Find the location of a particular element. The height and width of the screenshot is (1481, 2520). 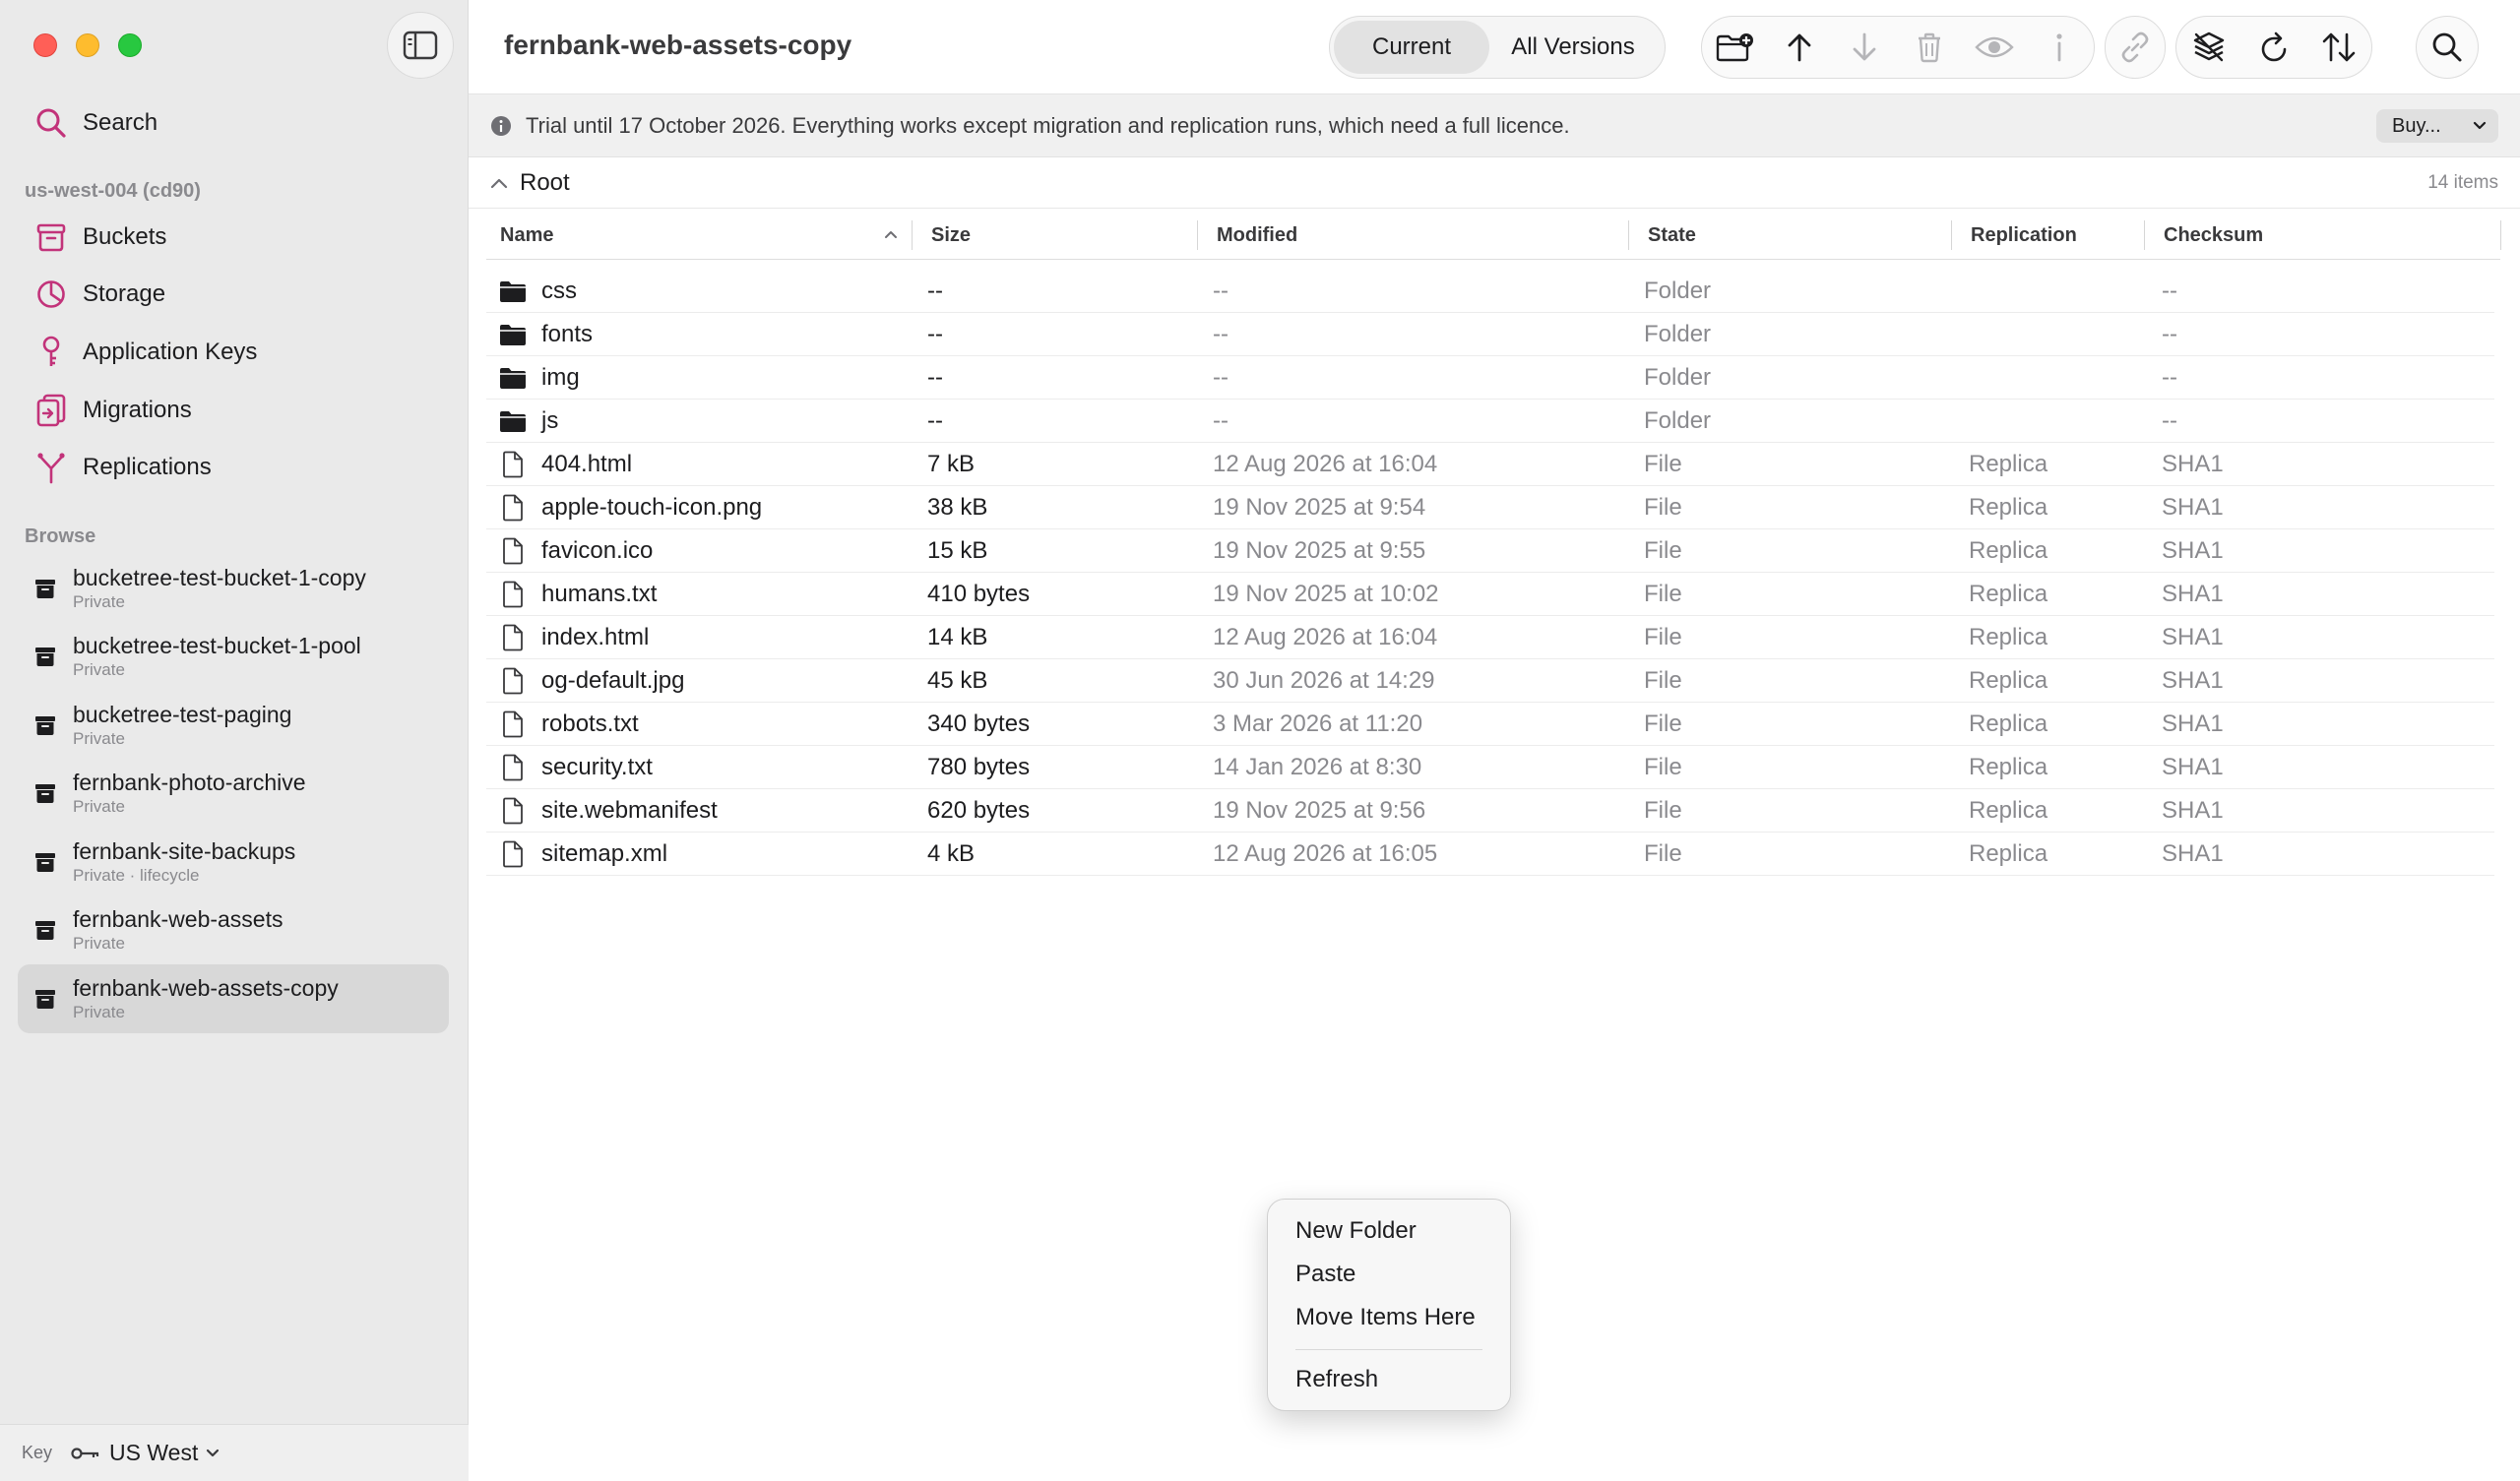

sort-icon is located at coordinates (2339, 47).